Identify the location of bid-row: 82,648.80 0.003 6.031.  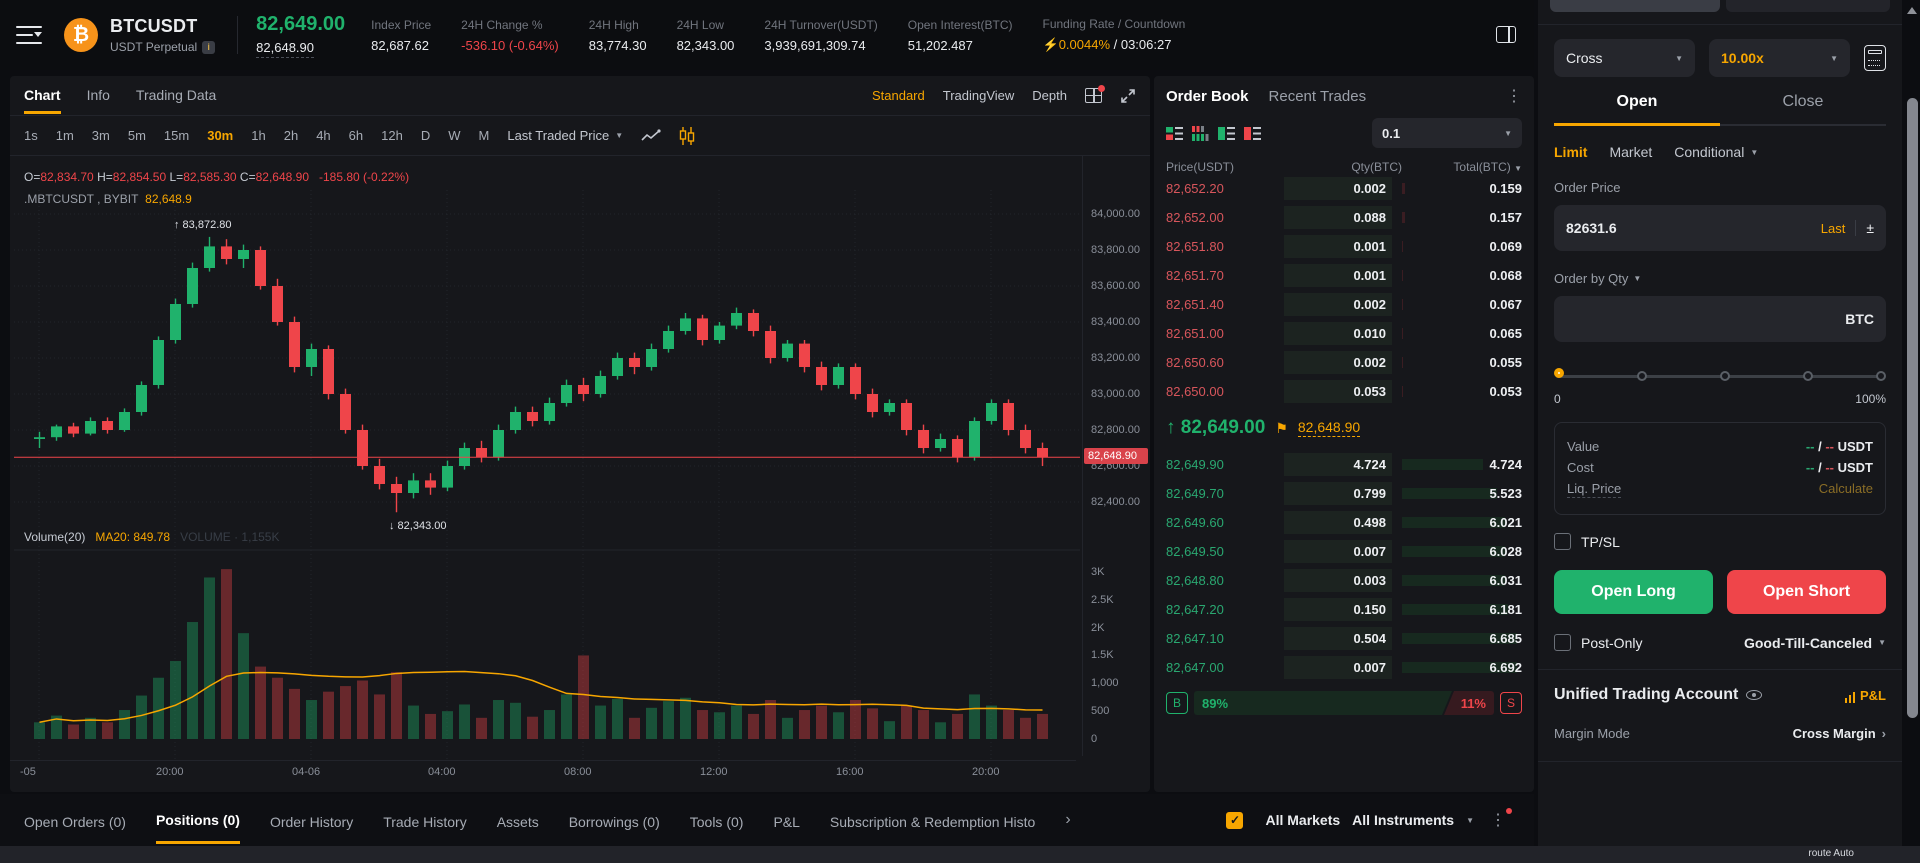
(1344, 580).